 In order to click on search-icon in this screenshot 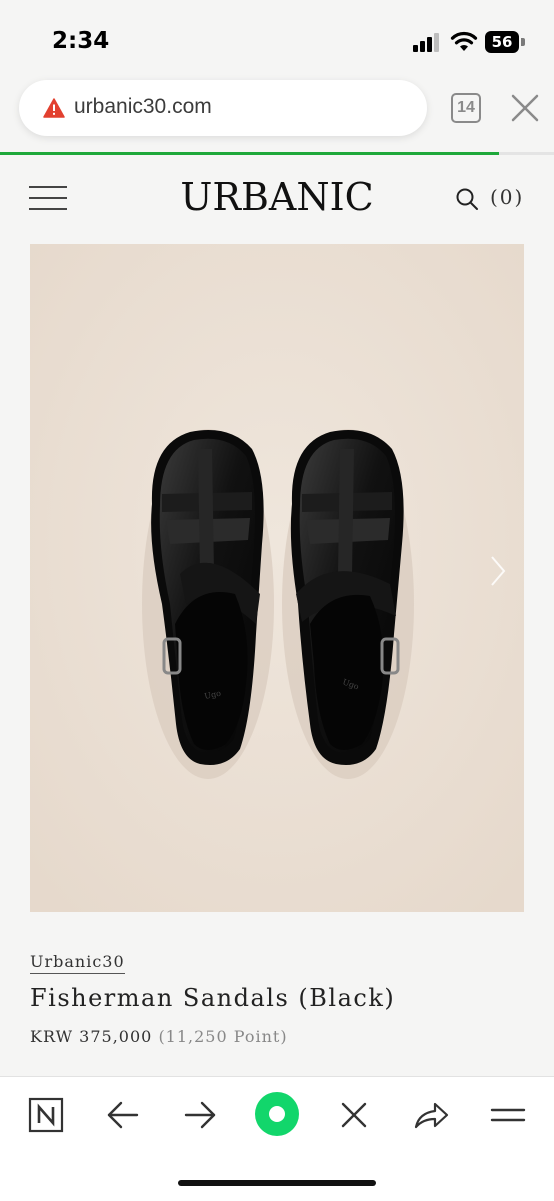, I will do `click(467, 199)`.